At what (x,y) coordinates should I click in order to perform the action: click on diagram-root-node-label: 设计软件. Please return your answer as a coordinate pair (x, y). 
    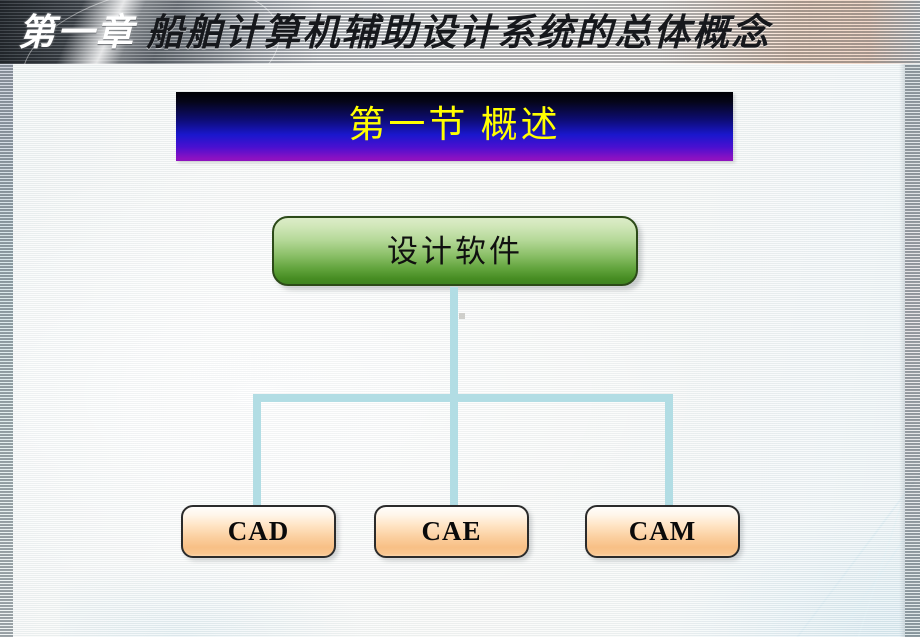
    Looking at the image, I should click on (455, 251).